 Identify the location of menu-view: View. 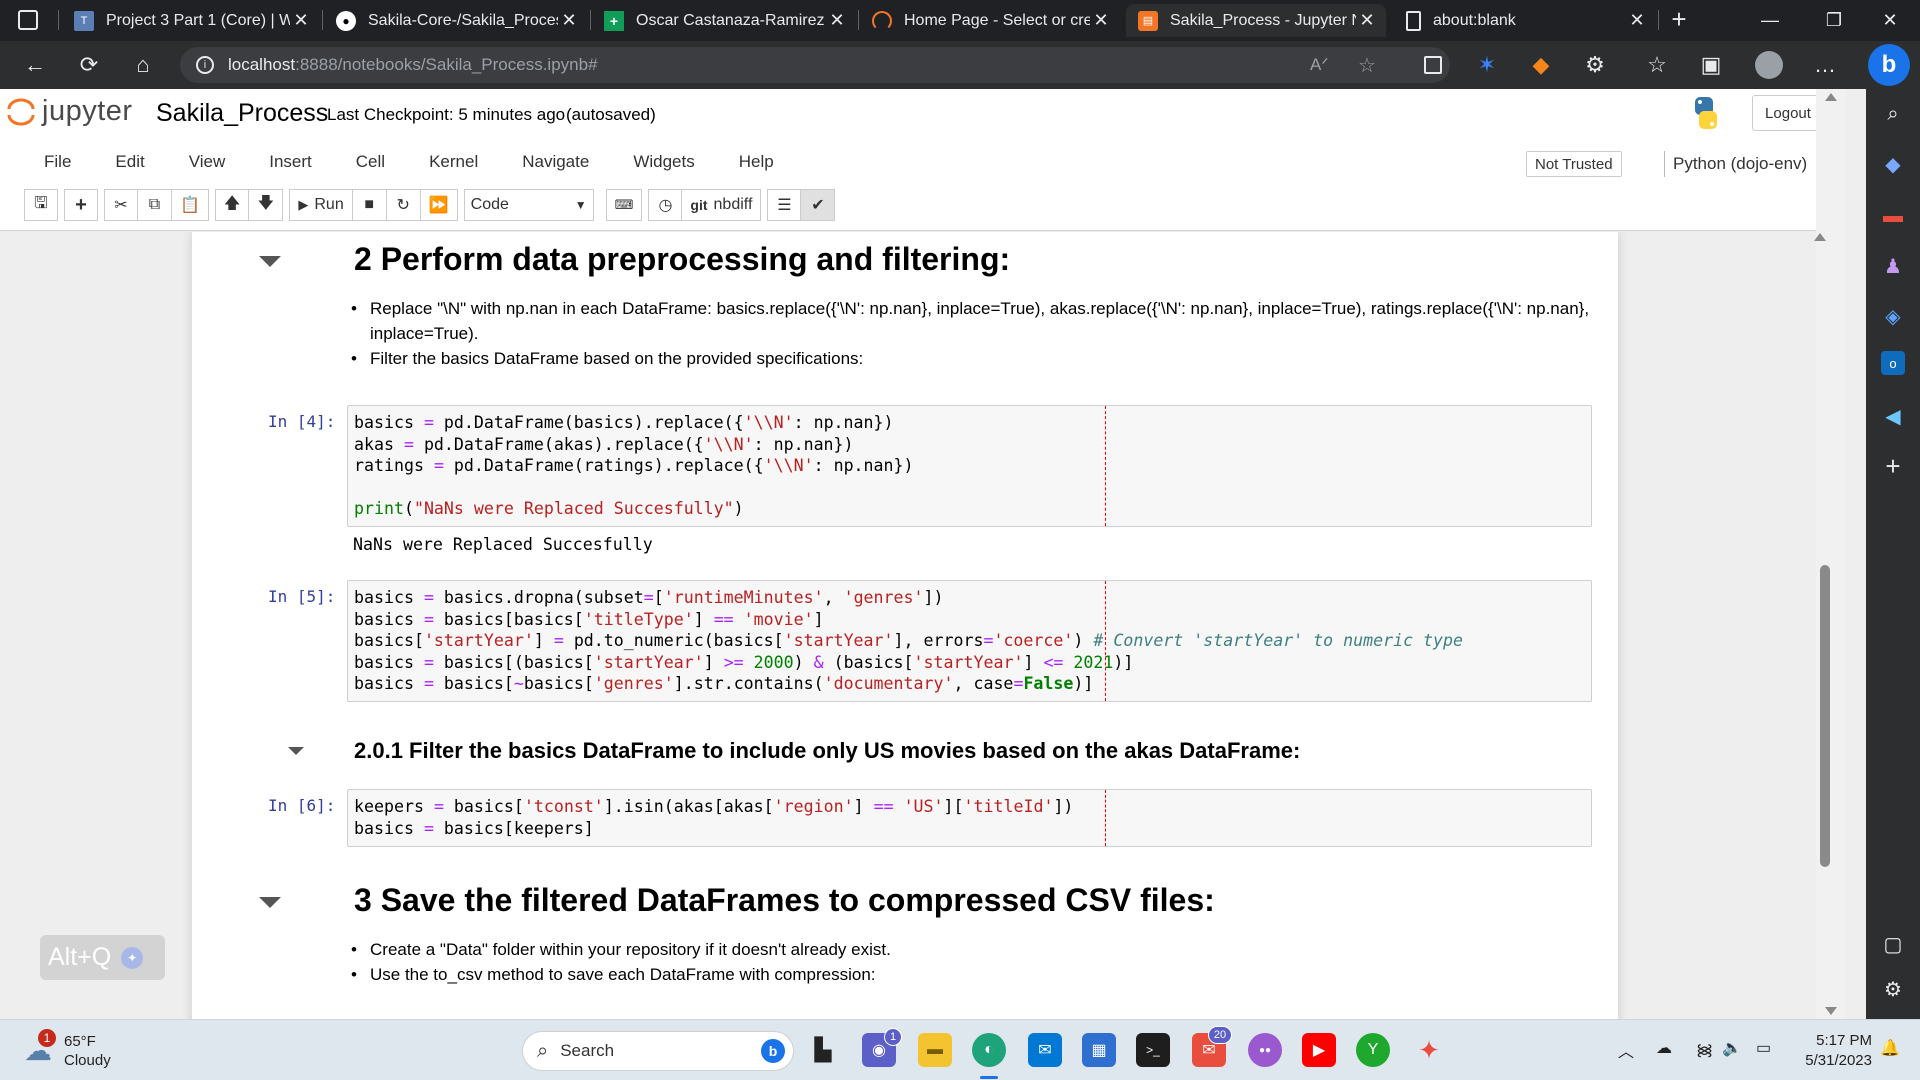
(207, 162).